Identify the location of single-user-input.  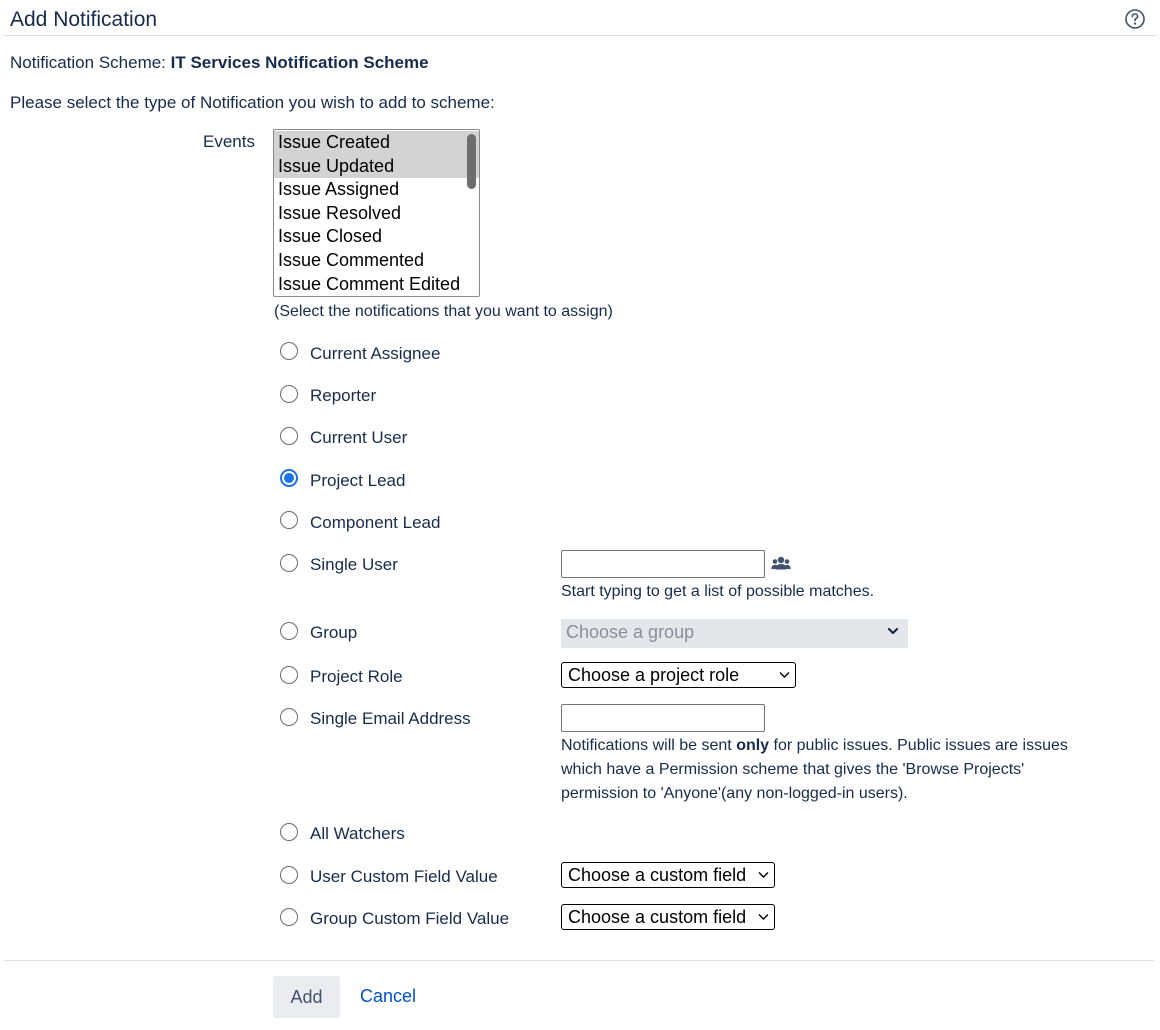
(663, 564).